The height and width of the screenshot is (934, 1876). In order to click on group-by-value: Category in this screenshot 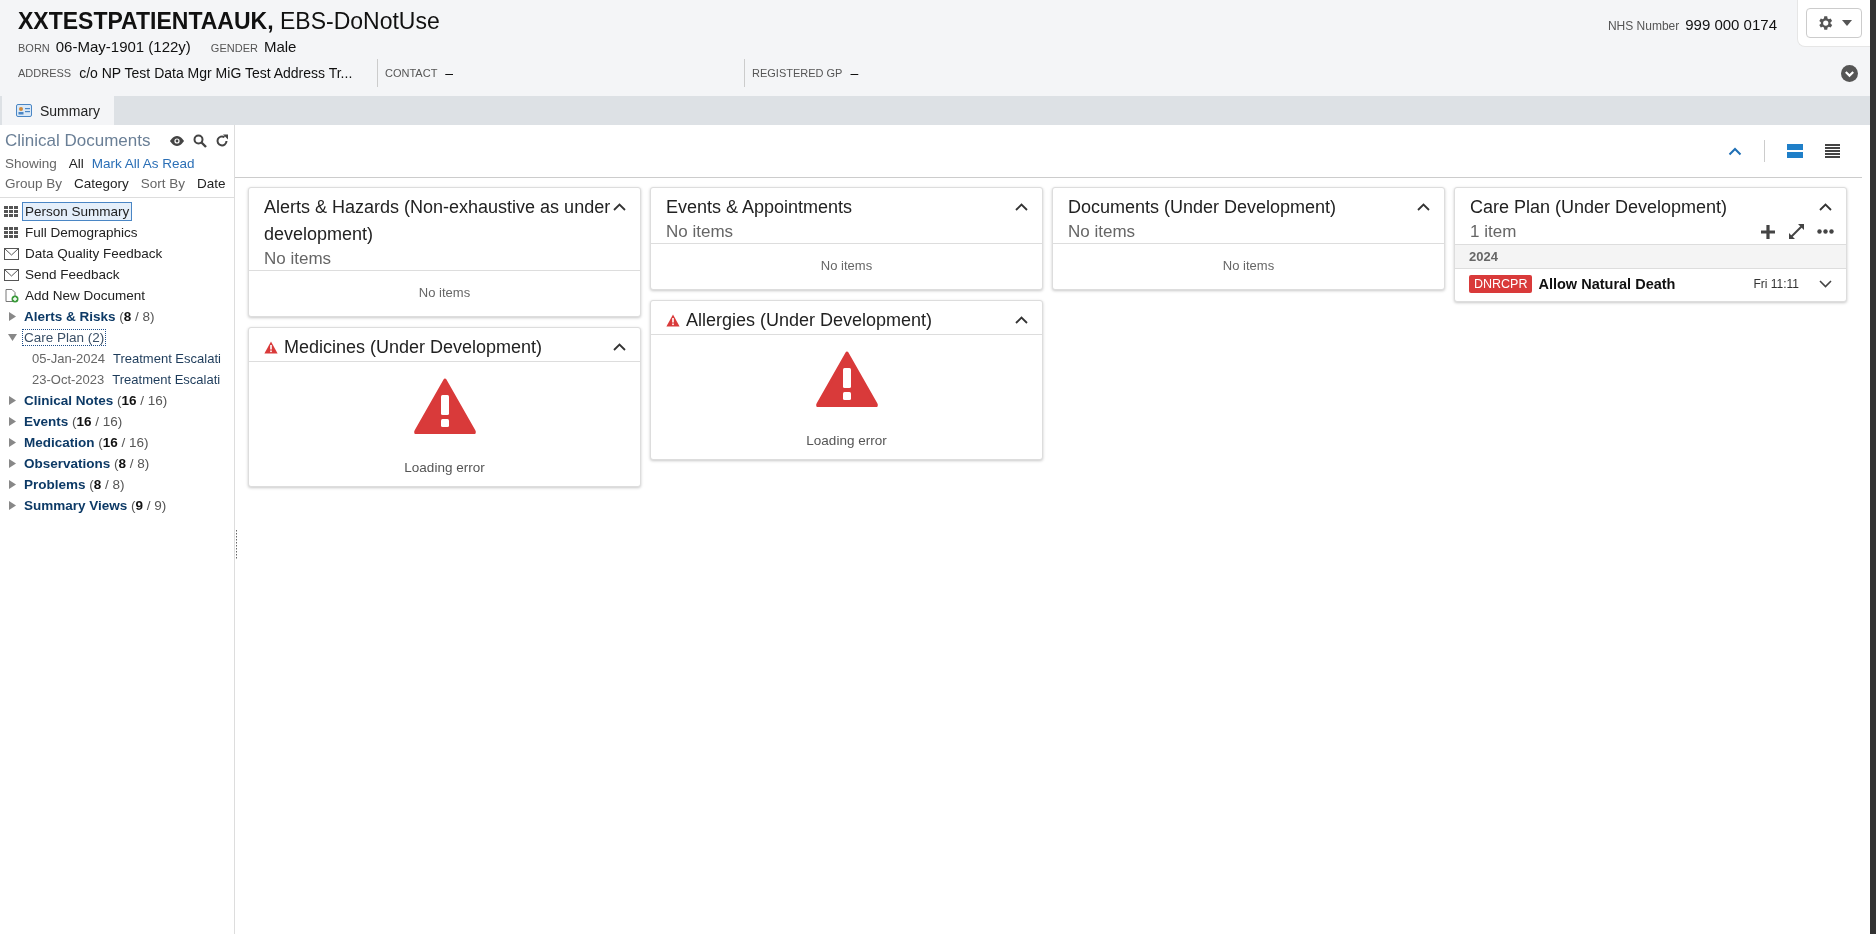, I will do `click(101, 183)`.